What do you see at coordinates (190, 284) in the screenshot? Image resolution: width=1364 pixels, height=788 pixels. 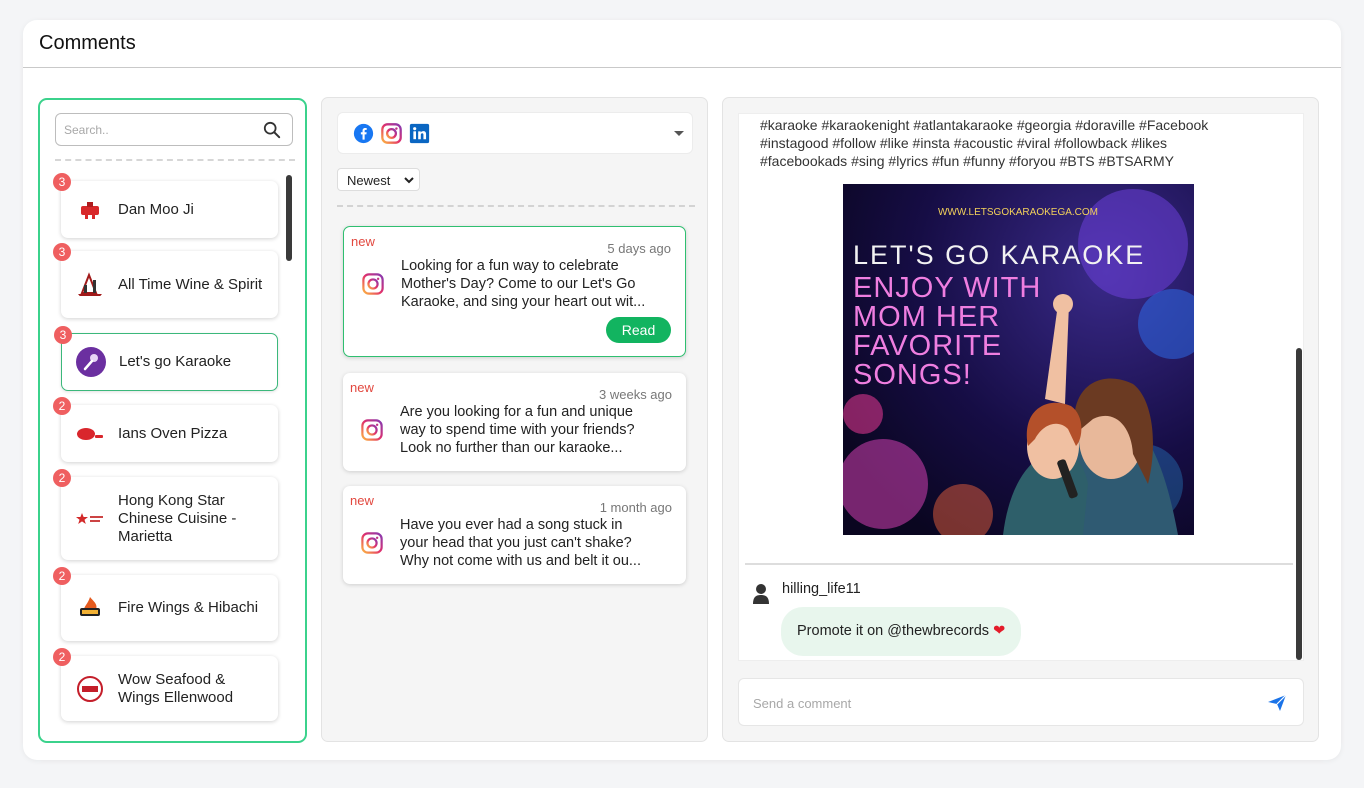 I see `business-name: All Time Wine & Spirit` at bounding box center [190, 284].